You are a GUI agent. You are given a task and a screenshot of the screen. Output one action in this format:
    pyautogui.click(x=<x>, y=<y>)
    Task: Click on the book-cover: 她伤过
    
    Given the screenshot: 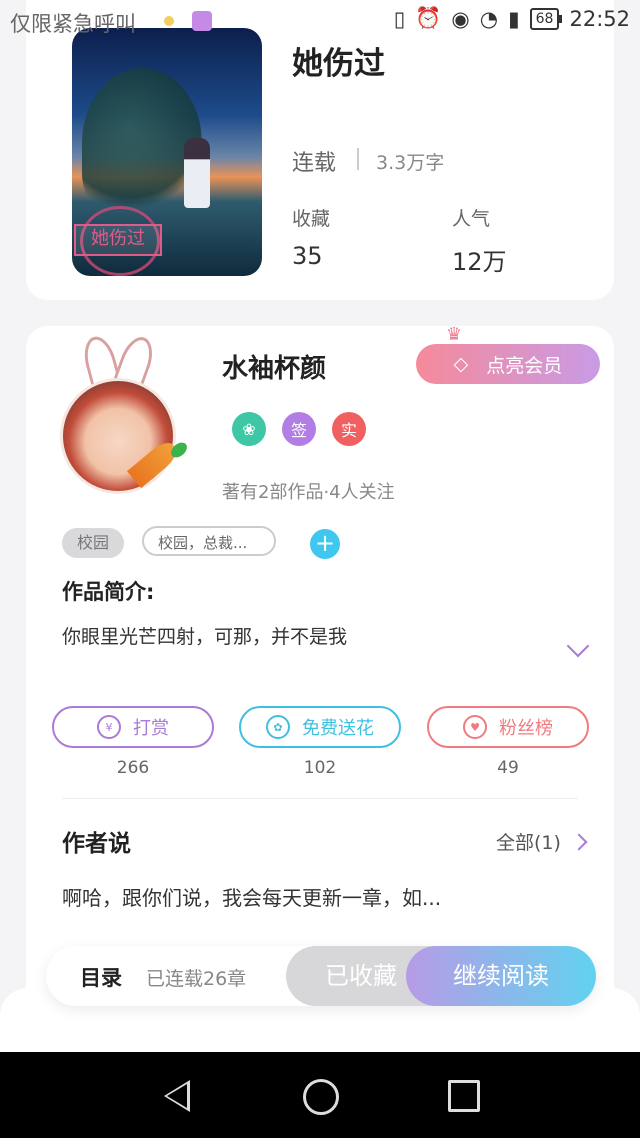 What is the action you would take?
    pyautogui.click(x=167, y=152)
    